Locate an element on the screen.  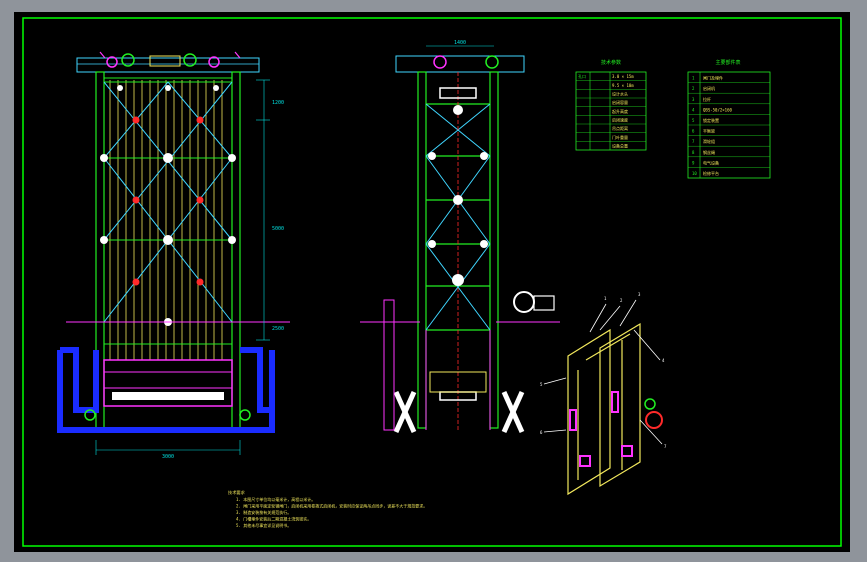
parameter-row-value: 启闭速度 is located at coordinates (620, 120).